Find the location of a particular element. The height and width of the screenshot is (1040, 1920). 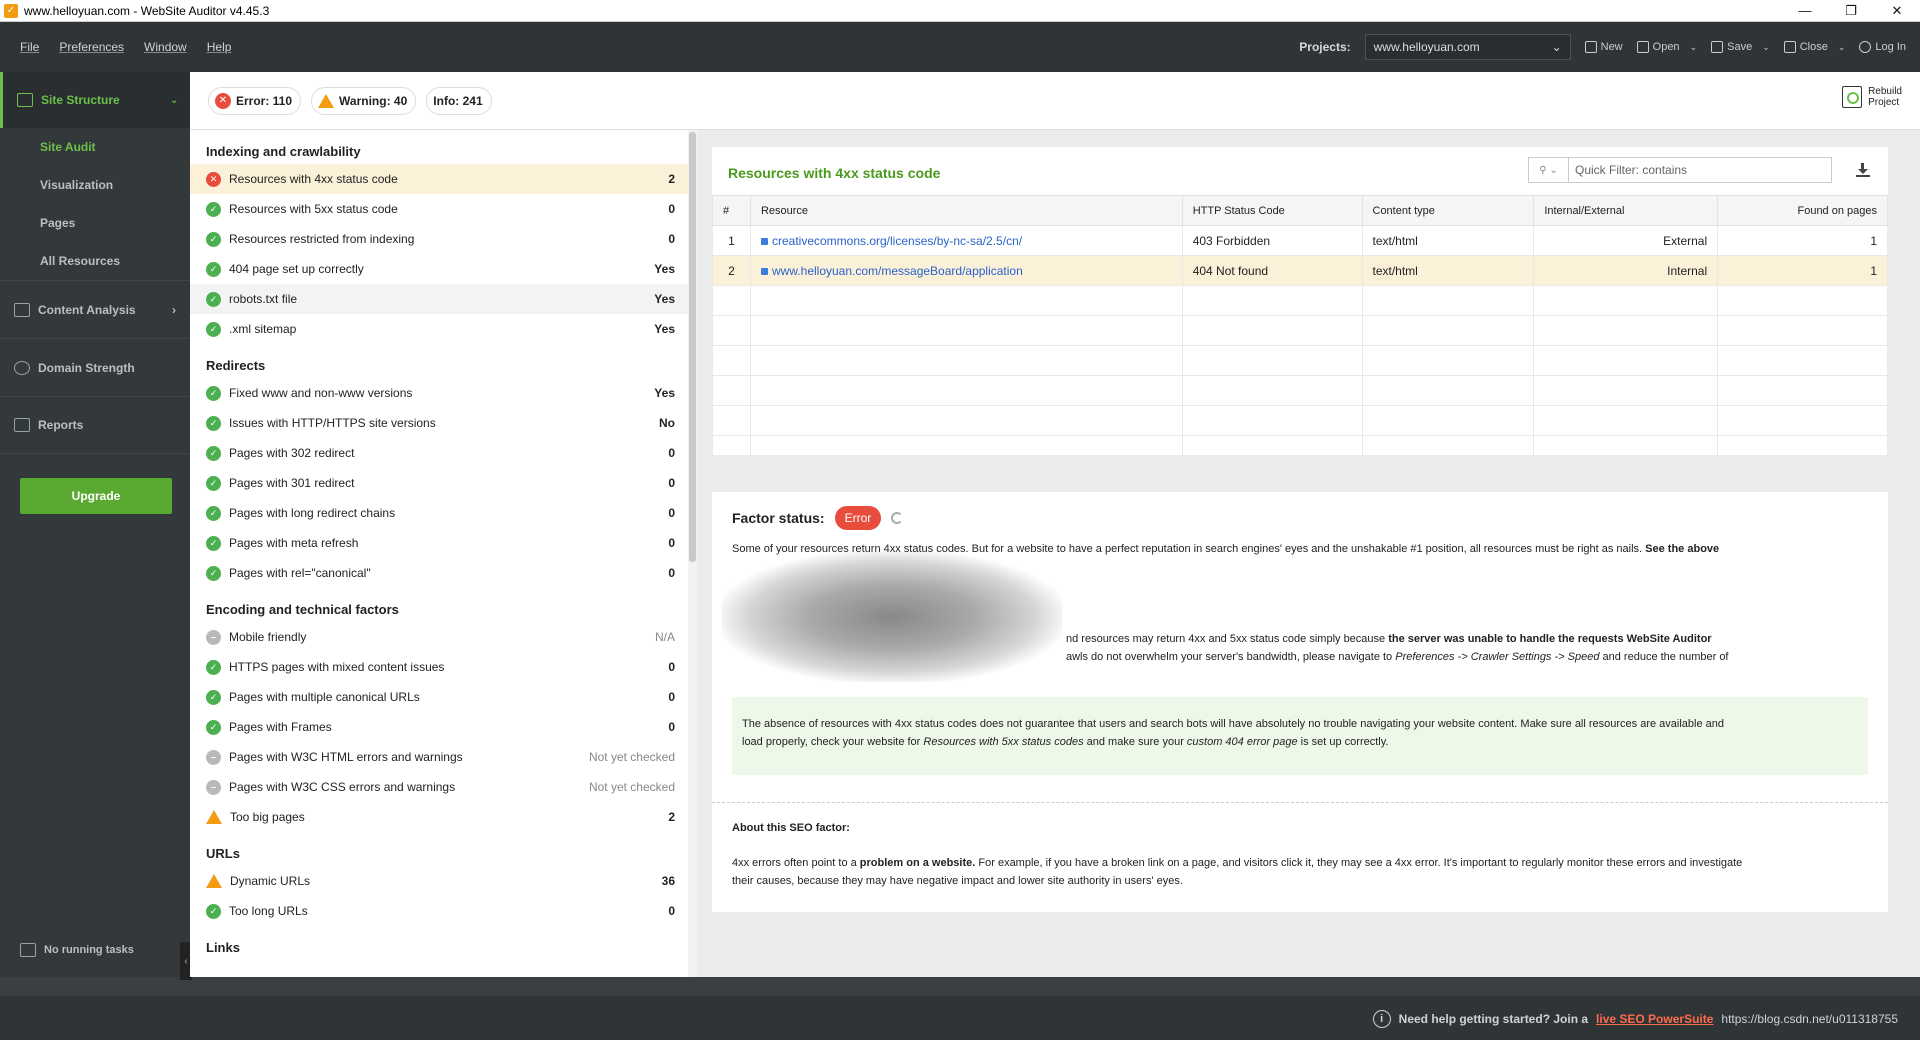

factor-label: Fixed www and non-www versions is located at coordinates (321, 393).